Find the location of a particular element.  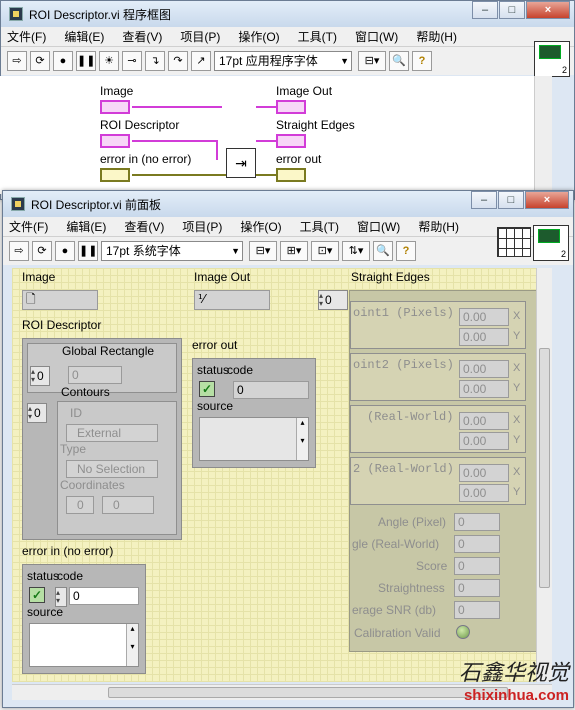

point2-real-y-field: 0.00 is located at coordinates (484, 493).